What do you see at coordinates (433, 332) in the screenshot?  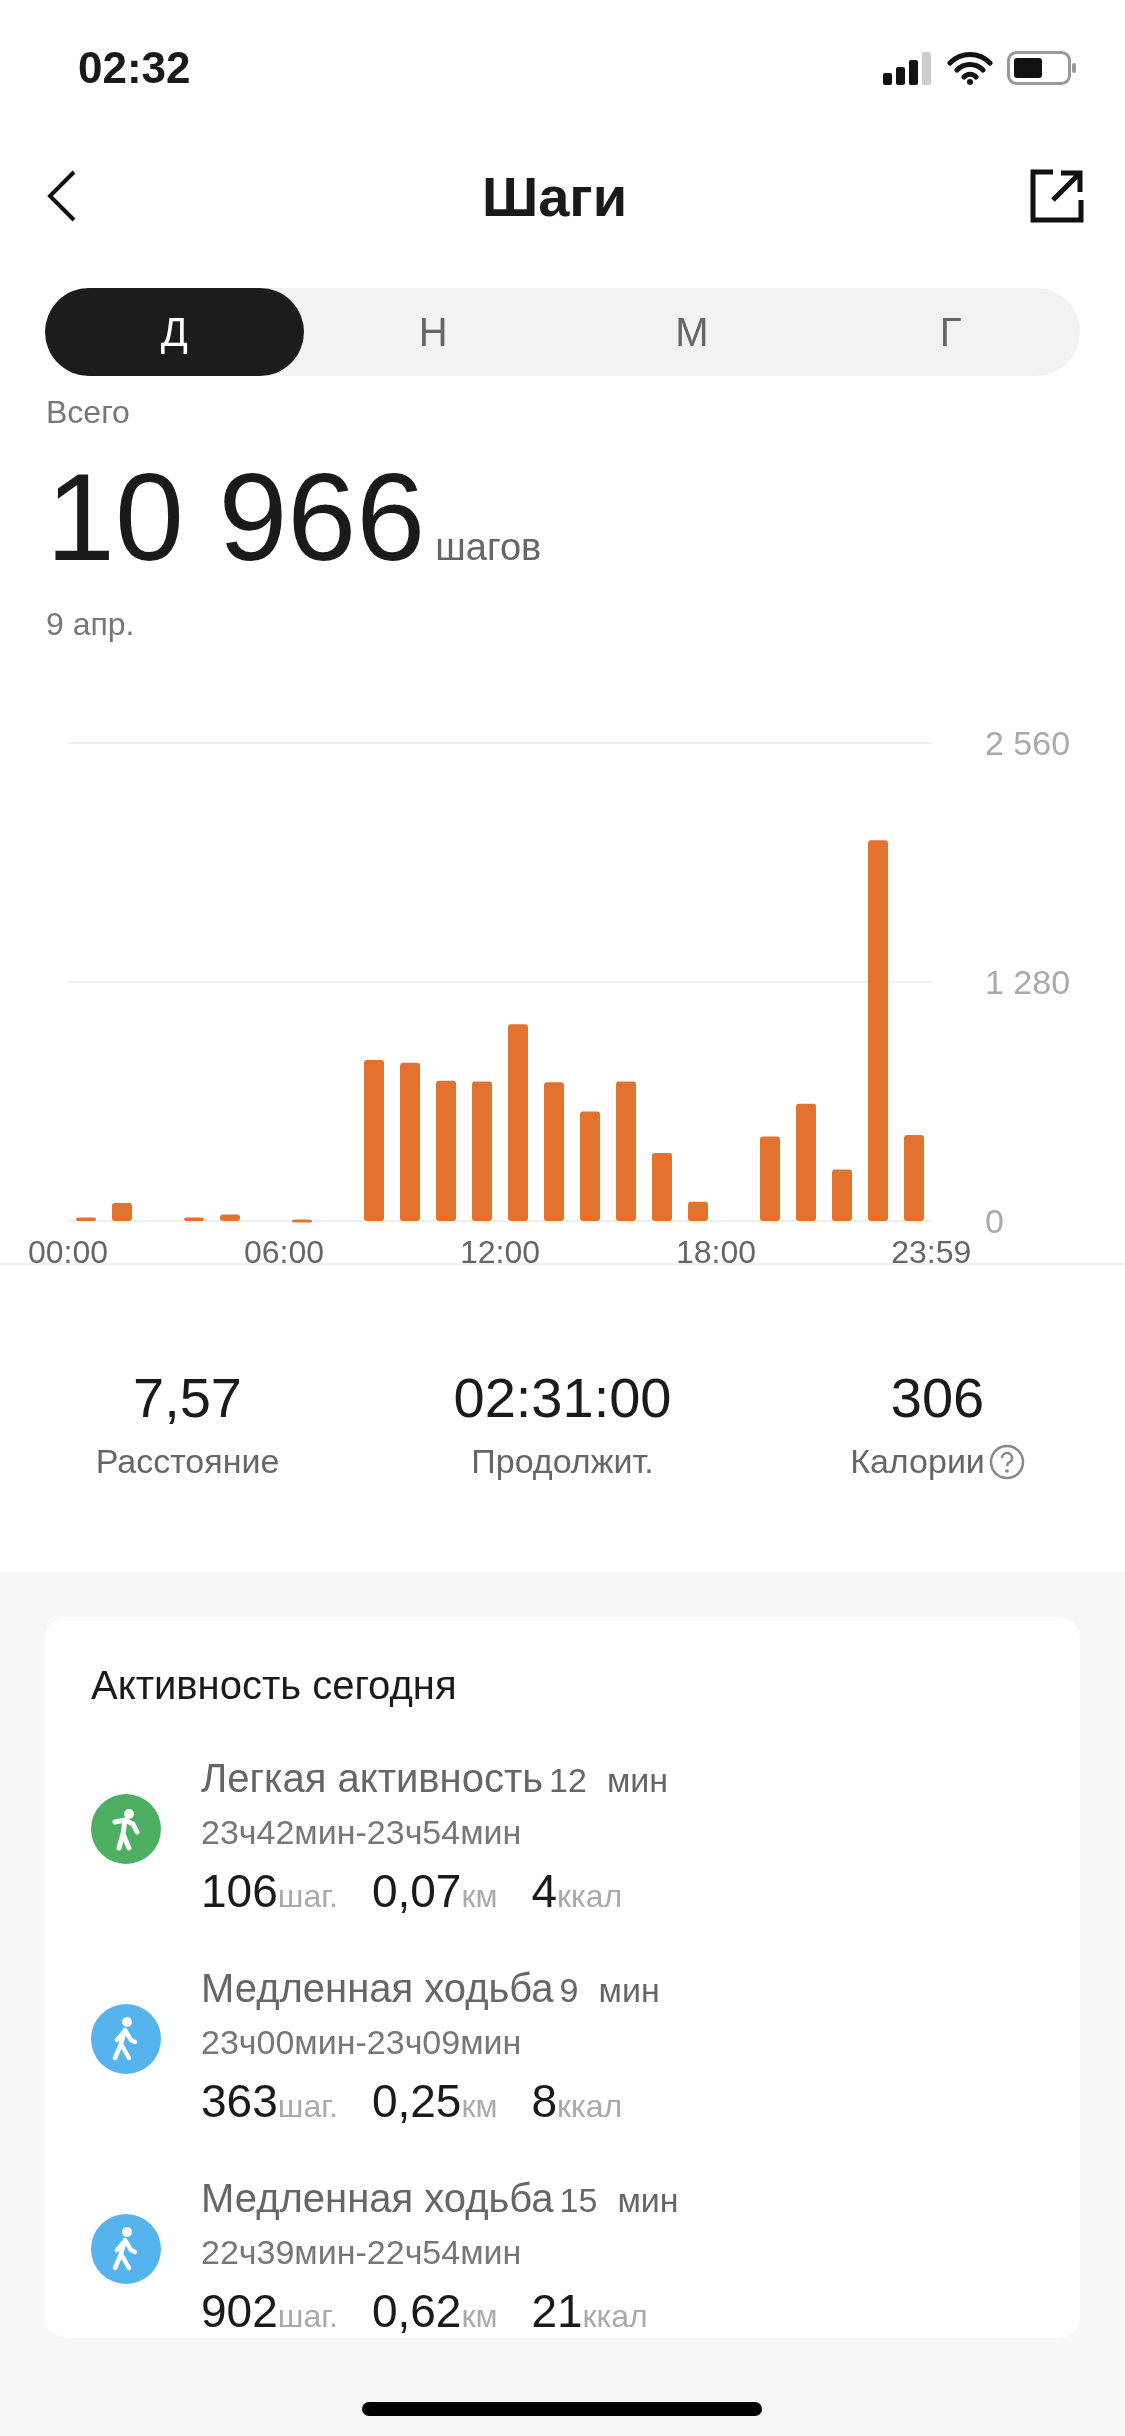 I see `period-tab: Н` at bounding box center [433, 332].